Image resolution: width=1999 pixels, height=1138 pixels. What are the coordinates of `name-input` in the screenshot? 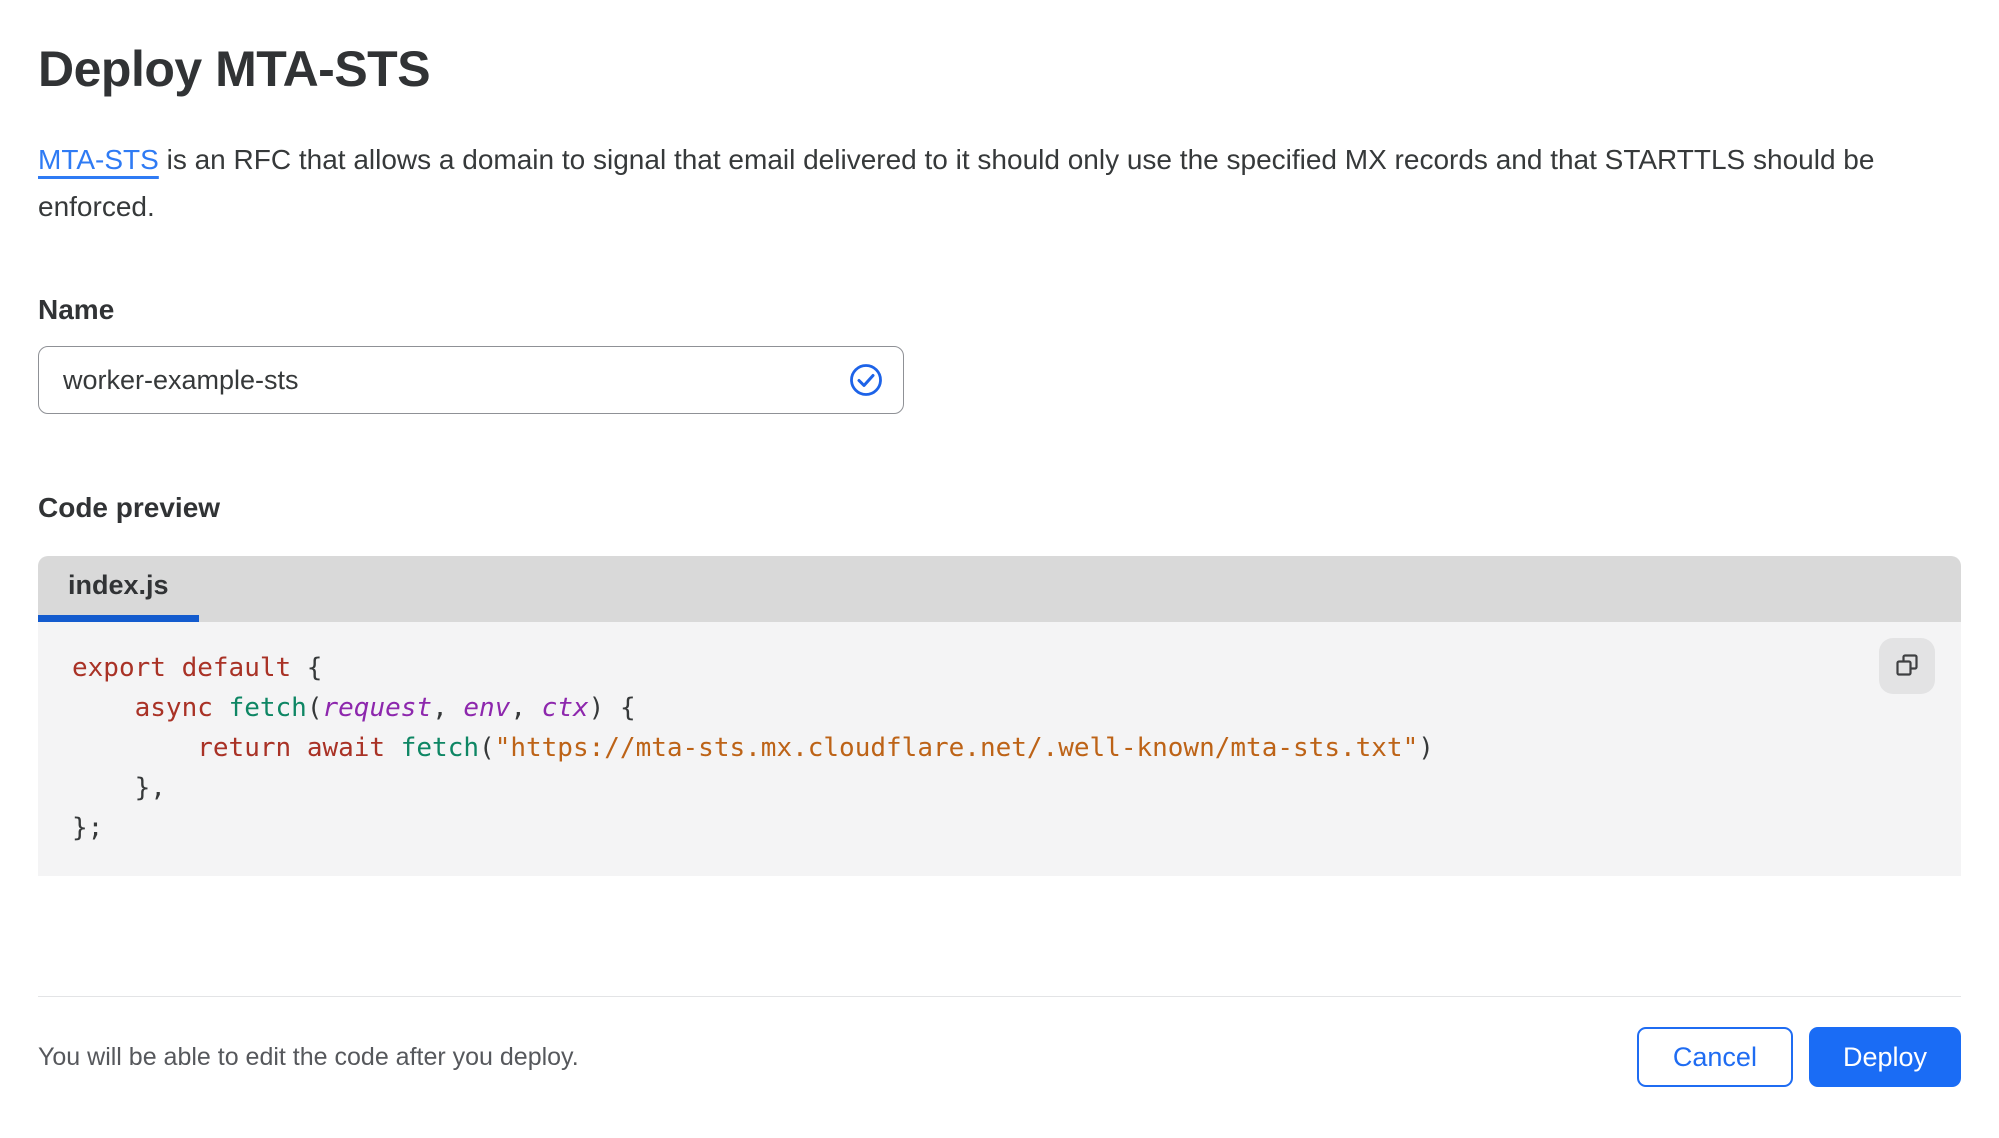 It's located at (471, 380).